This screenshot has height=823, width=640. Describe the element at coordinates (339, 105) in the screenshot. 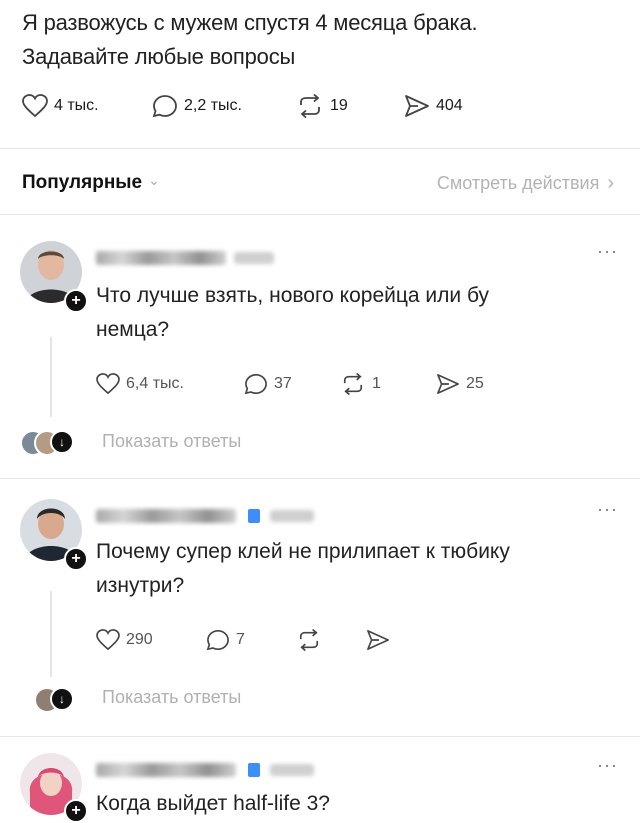

I see `repost-count: 19` at that location.